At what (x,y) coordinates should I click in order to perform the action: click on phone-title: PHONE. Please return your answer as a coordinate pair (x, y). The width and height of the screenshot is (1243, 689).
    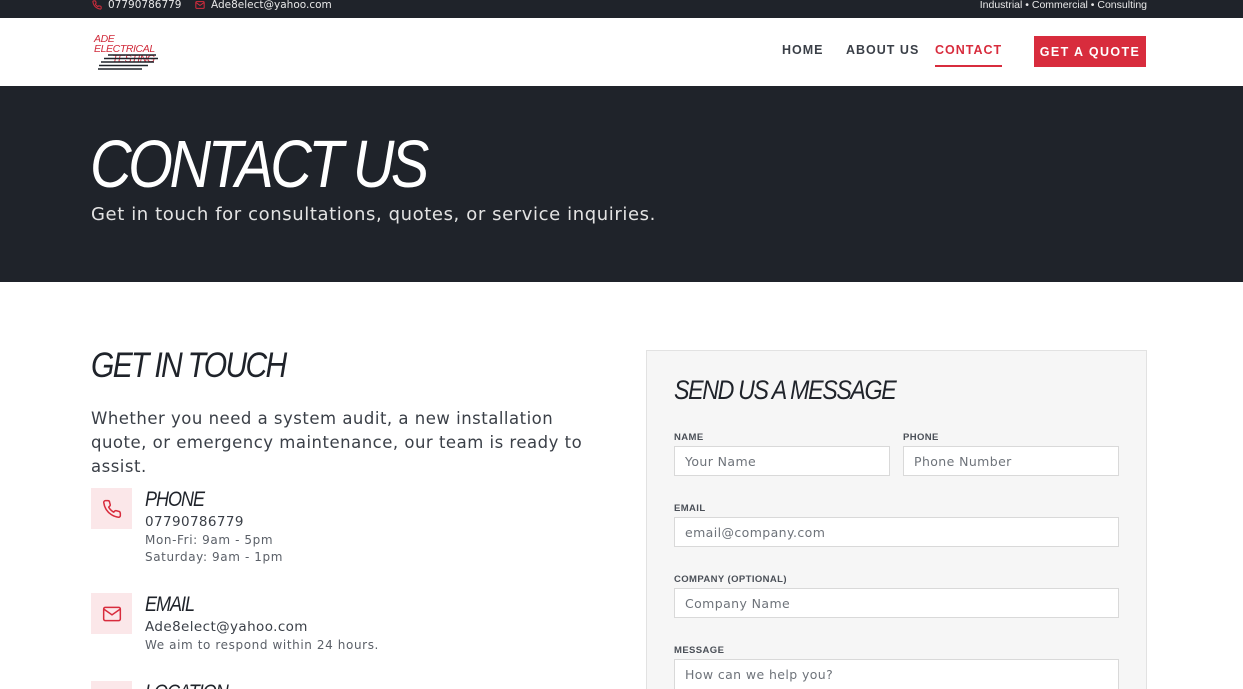
    Looking at the image, I should click on (175, 499).